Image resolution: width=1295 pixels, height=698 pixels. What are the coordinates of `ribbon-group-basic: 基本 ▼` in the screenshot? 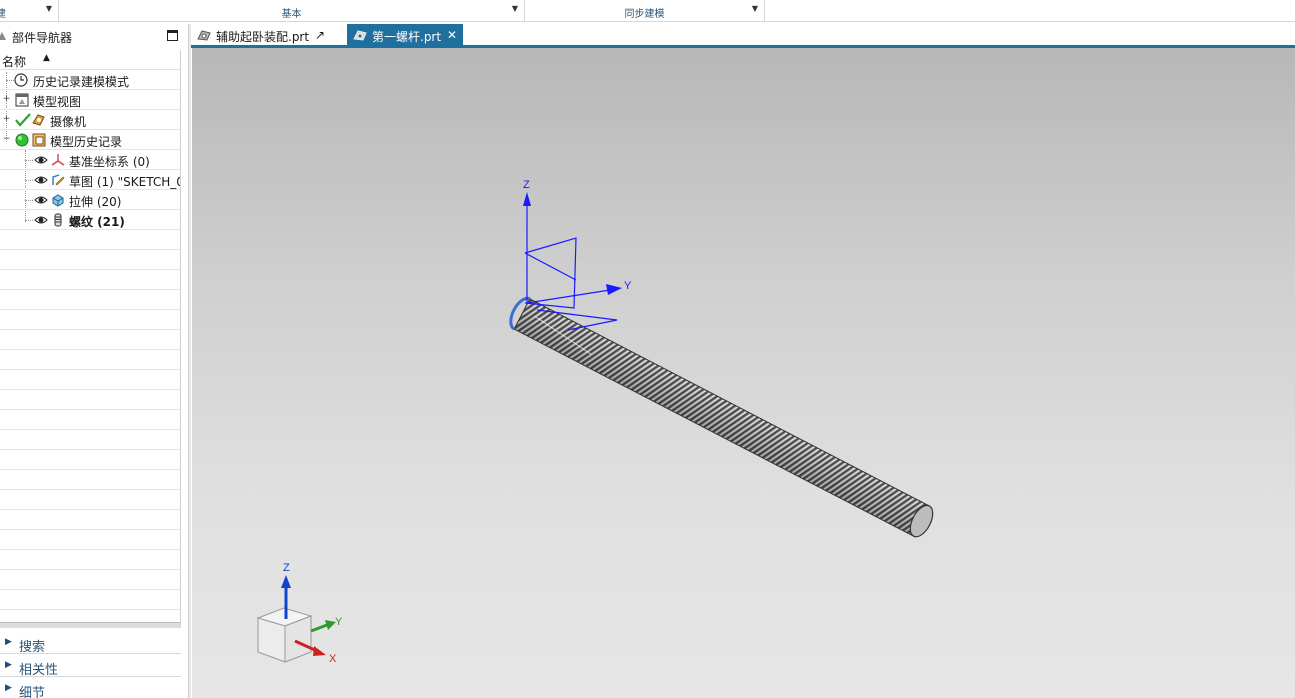 It's located at (292, 11).